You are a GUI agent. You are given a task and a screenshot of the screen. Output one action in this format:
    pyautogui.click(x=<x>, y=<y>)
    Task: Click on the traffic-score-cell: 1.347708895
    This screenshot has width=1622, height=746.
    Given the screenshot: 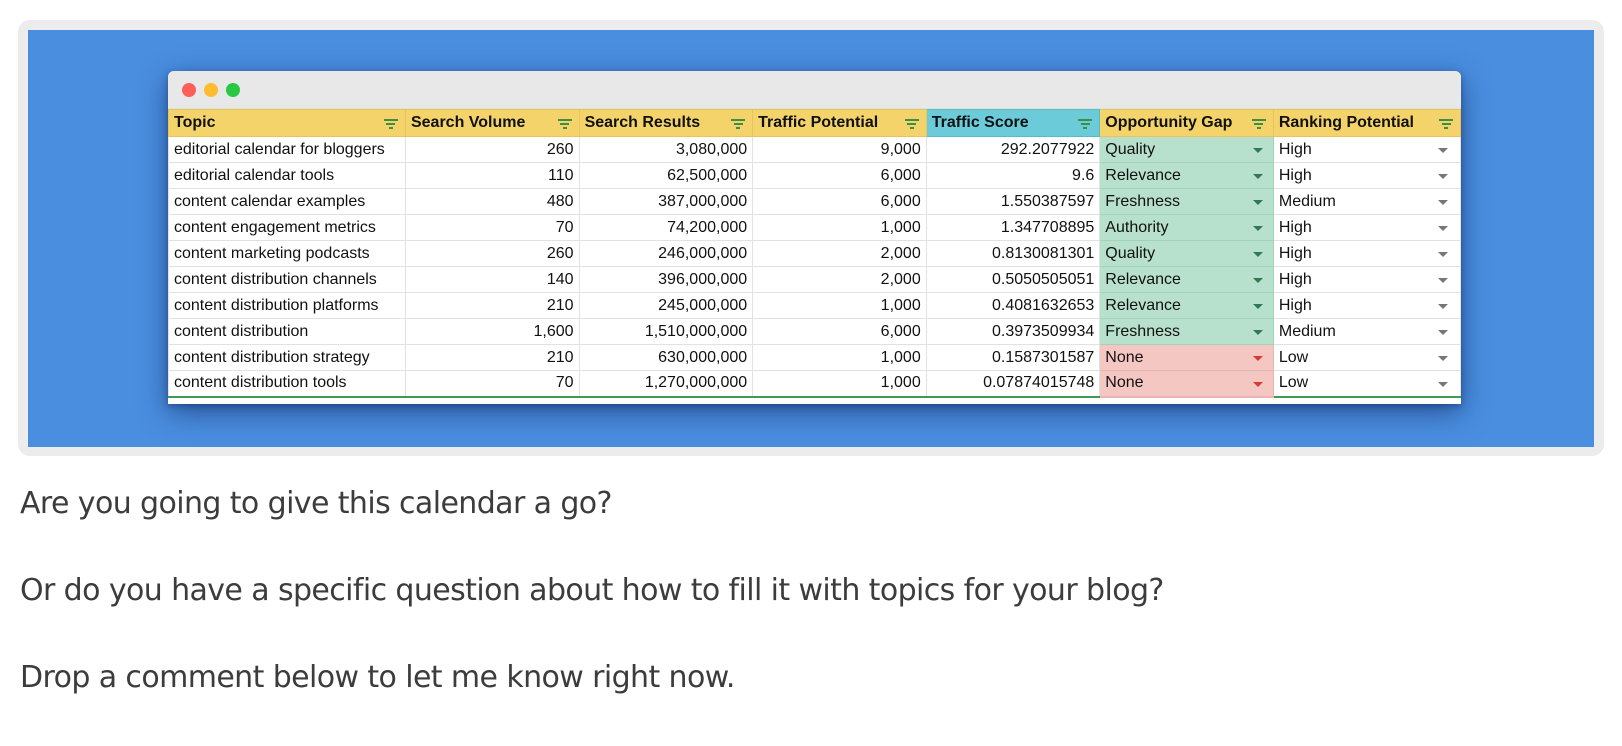 What is the action you would take?
    pyautogui.click(x=1013, y=227)
    